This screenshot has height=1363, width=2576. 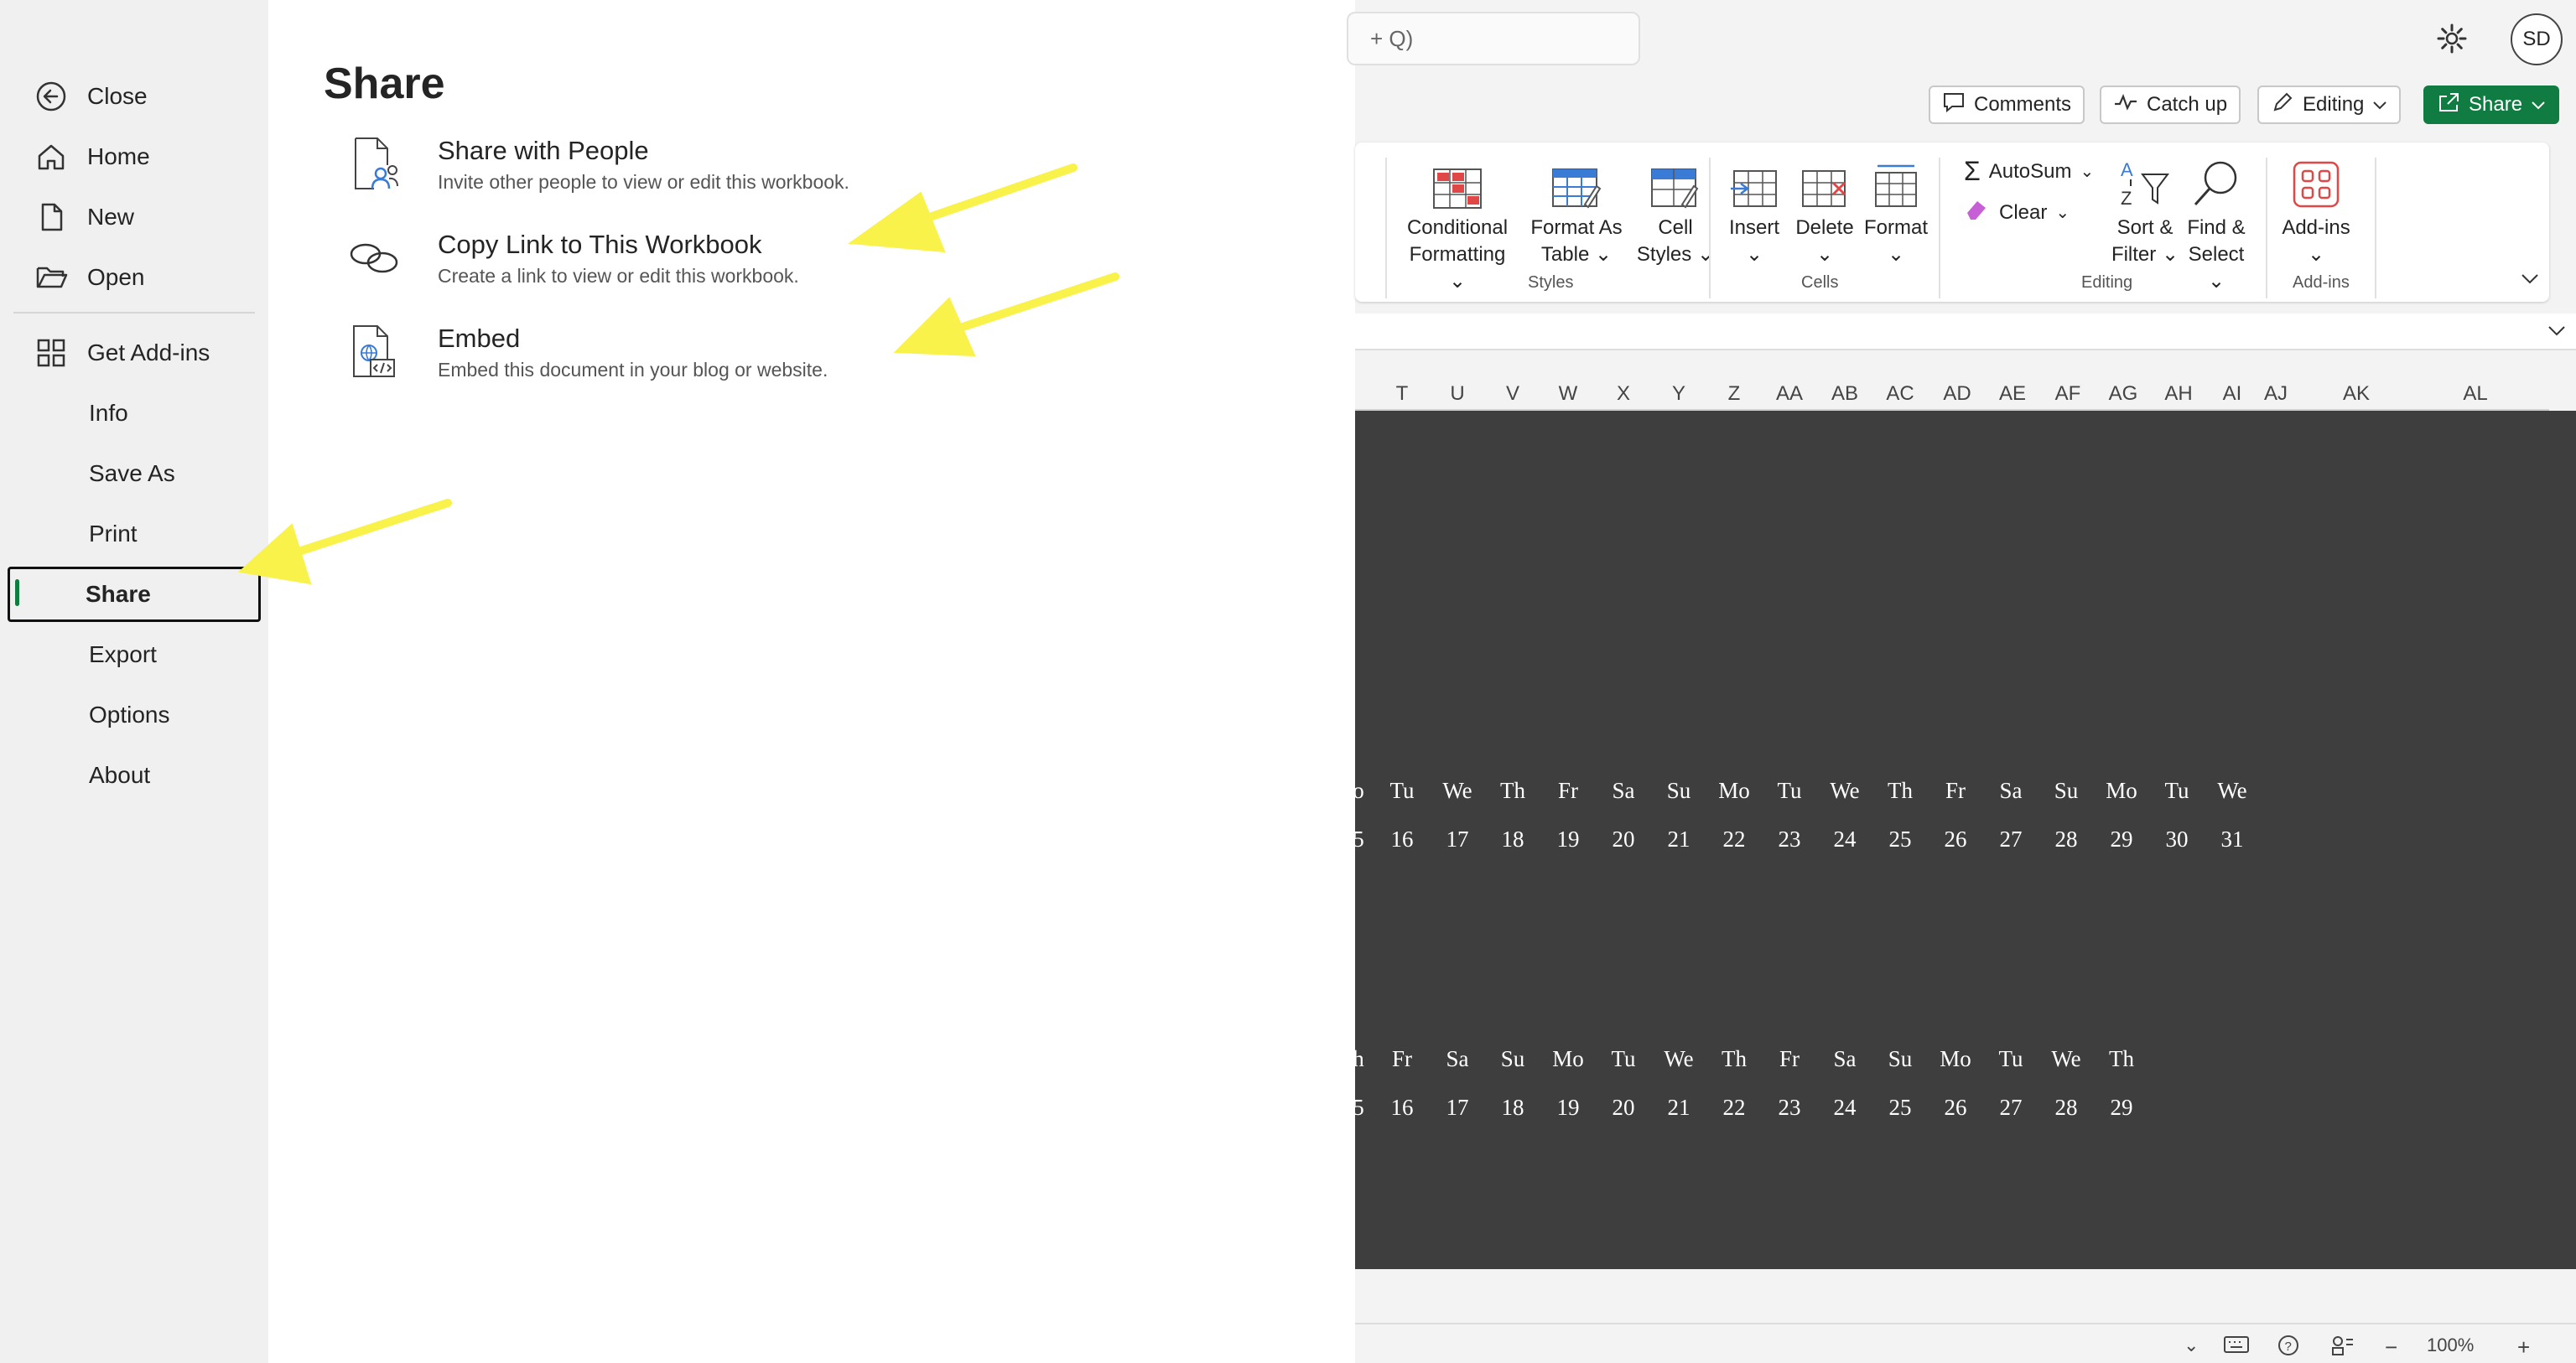 I want to click on arrow-to-embed, so click(x=1006, y=314).